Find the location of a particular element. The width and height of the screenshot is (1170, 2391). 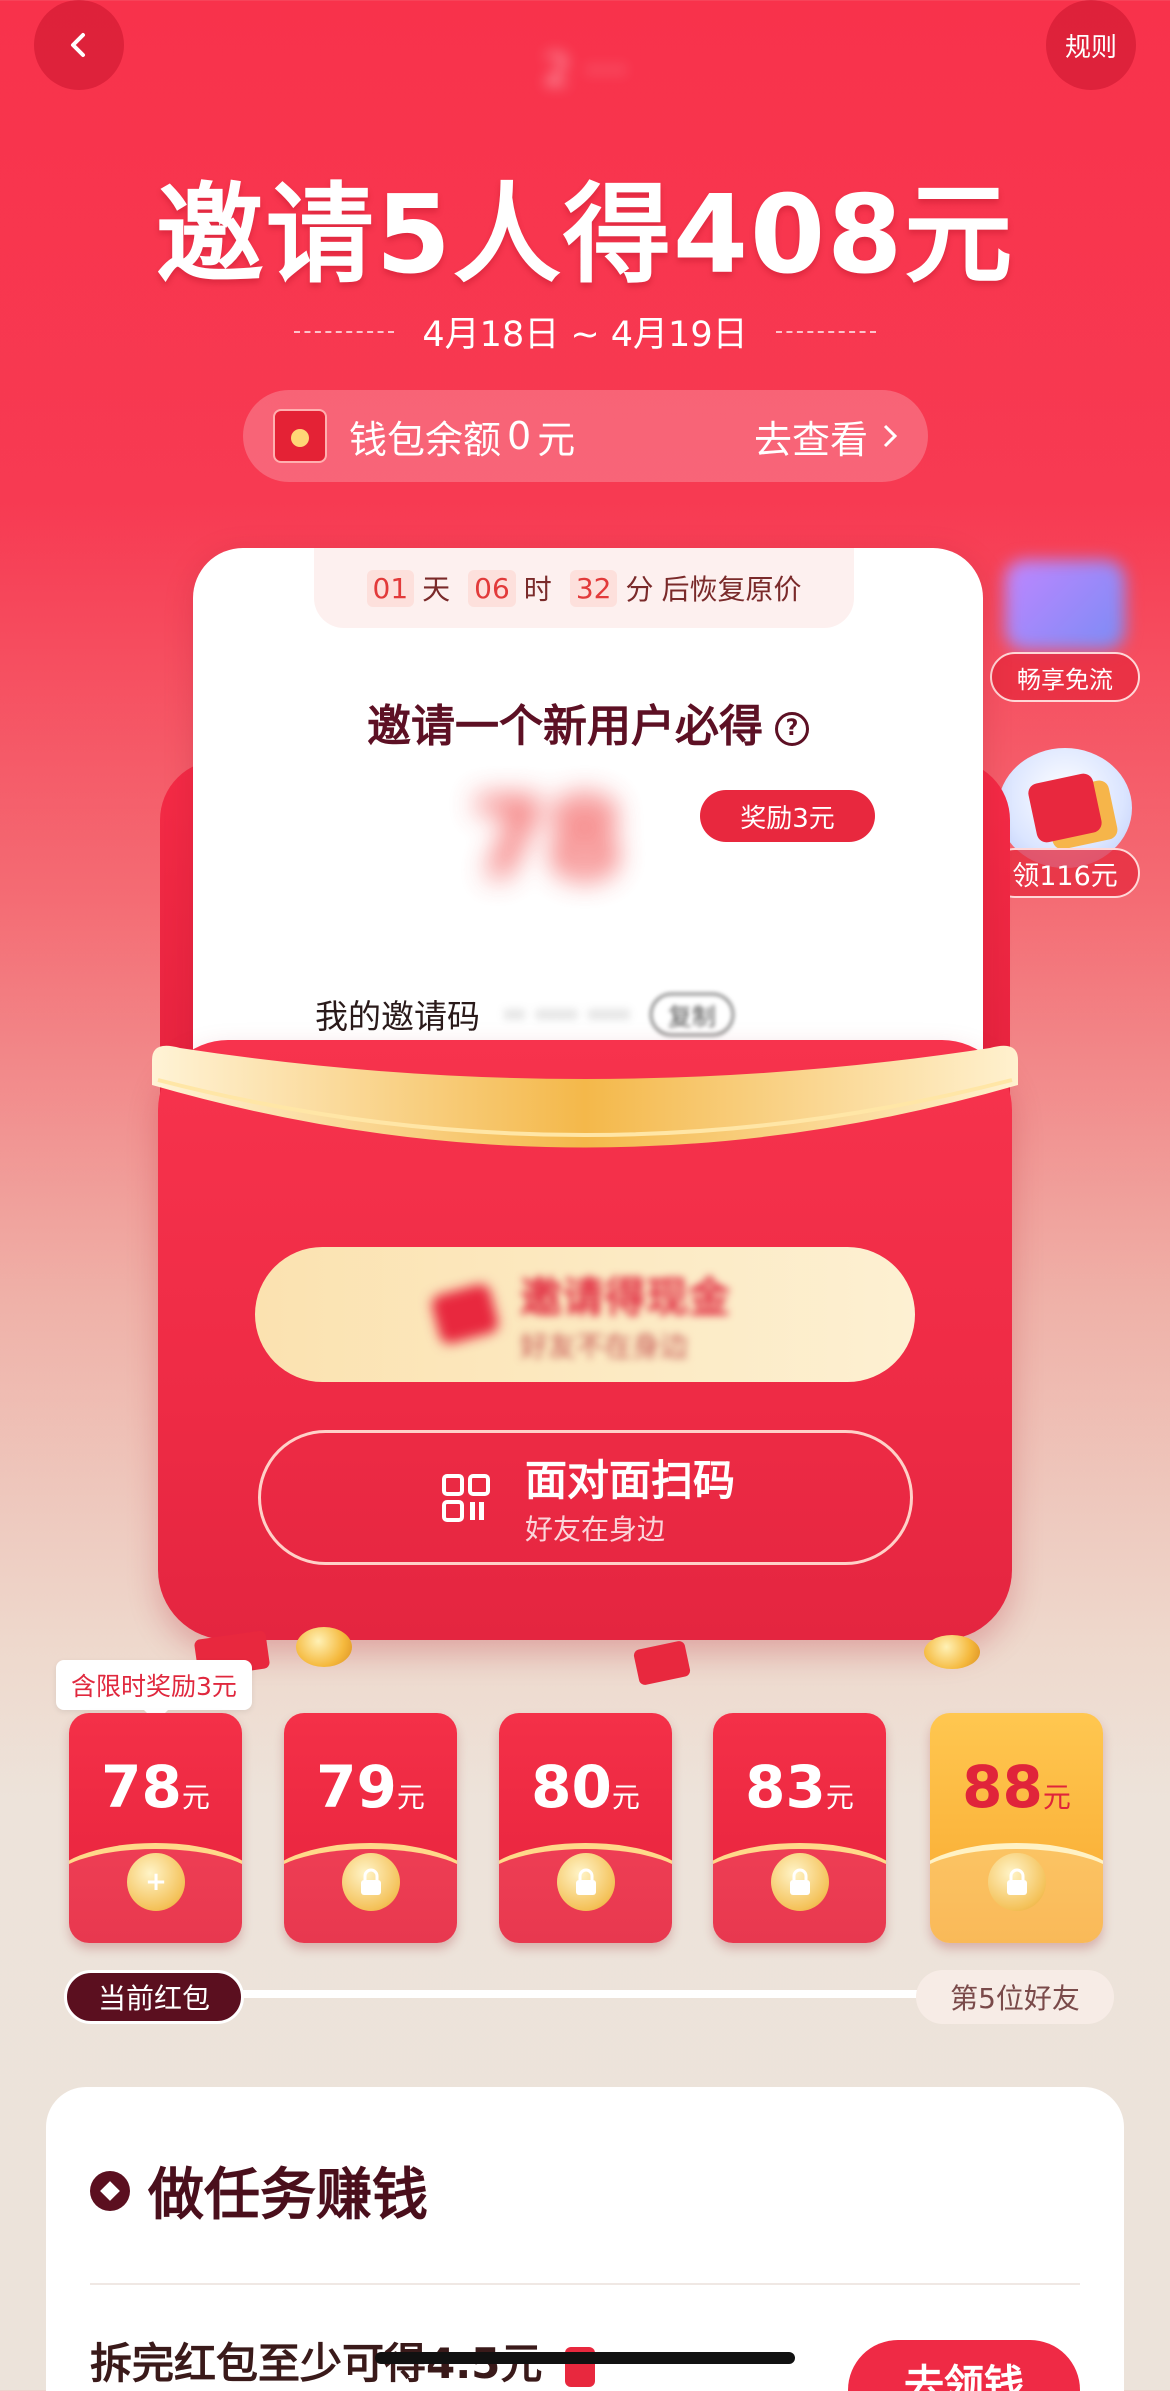

rules-button: 规则 is located at coordinates (1091, 45).